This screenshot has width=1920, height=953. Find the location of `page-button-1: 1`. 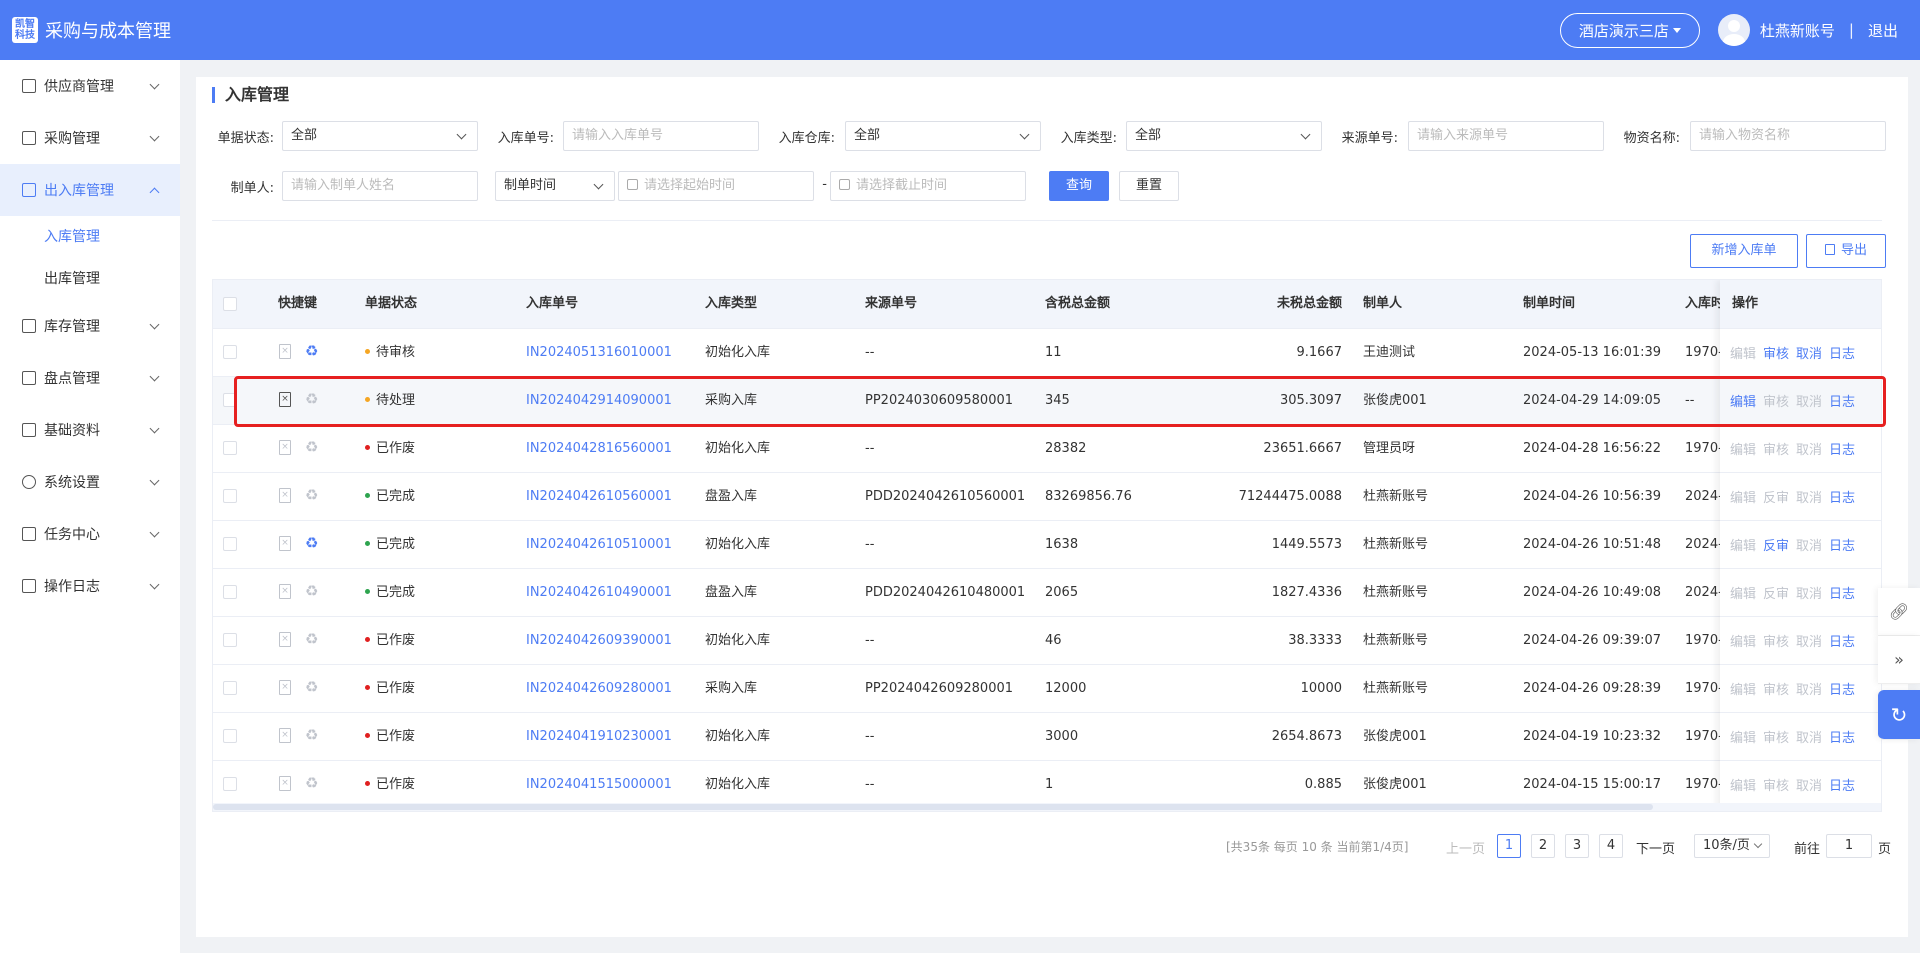

page-button-1: 1 is located at coordinates (1509, 846).